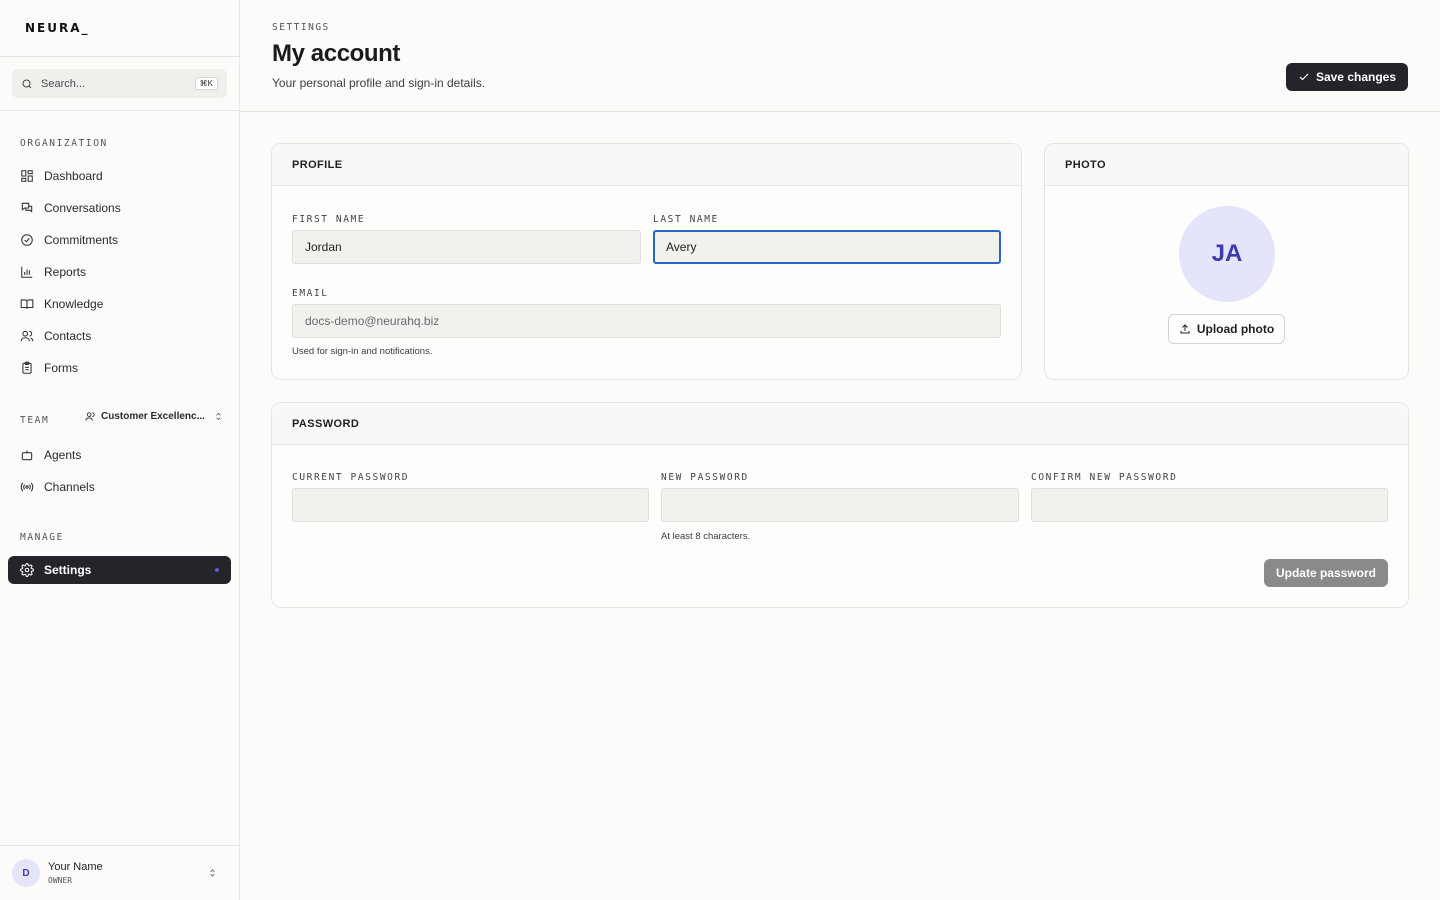  I want to click on save-button: Save changes, so click(1346, 77).